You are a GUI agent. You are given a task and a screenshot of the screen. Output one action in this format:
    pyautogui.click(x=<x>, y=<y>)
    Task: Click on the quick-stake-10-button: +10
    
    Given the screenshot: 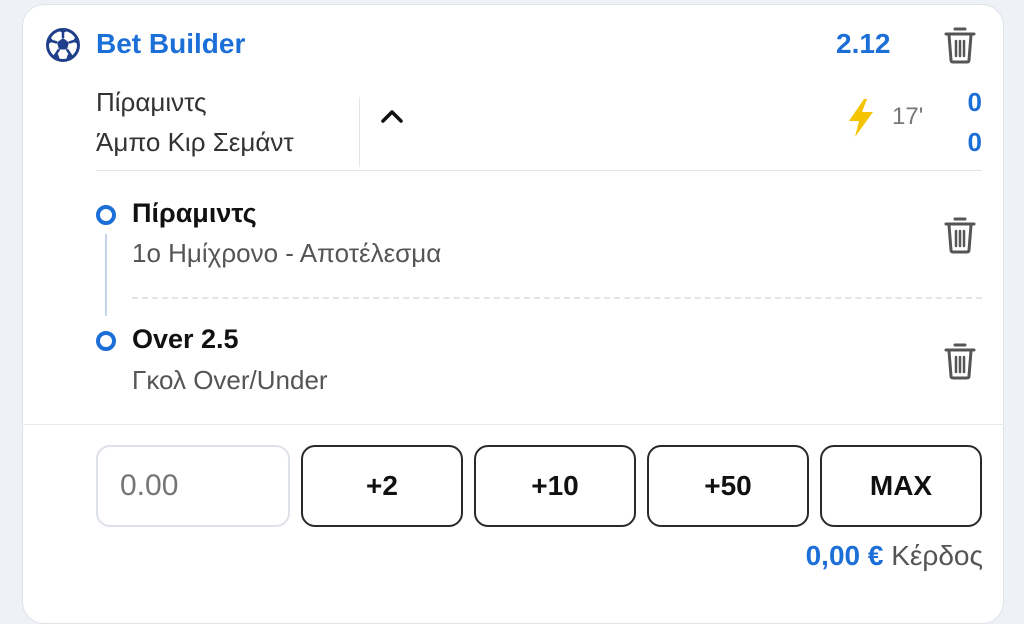 What is the action you would take?
    pyautogui.click(x=555, y=486)
    